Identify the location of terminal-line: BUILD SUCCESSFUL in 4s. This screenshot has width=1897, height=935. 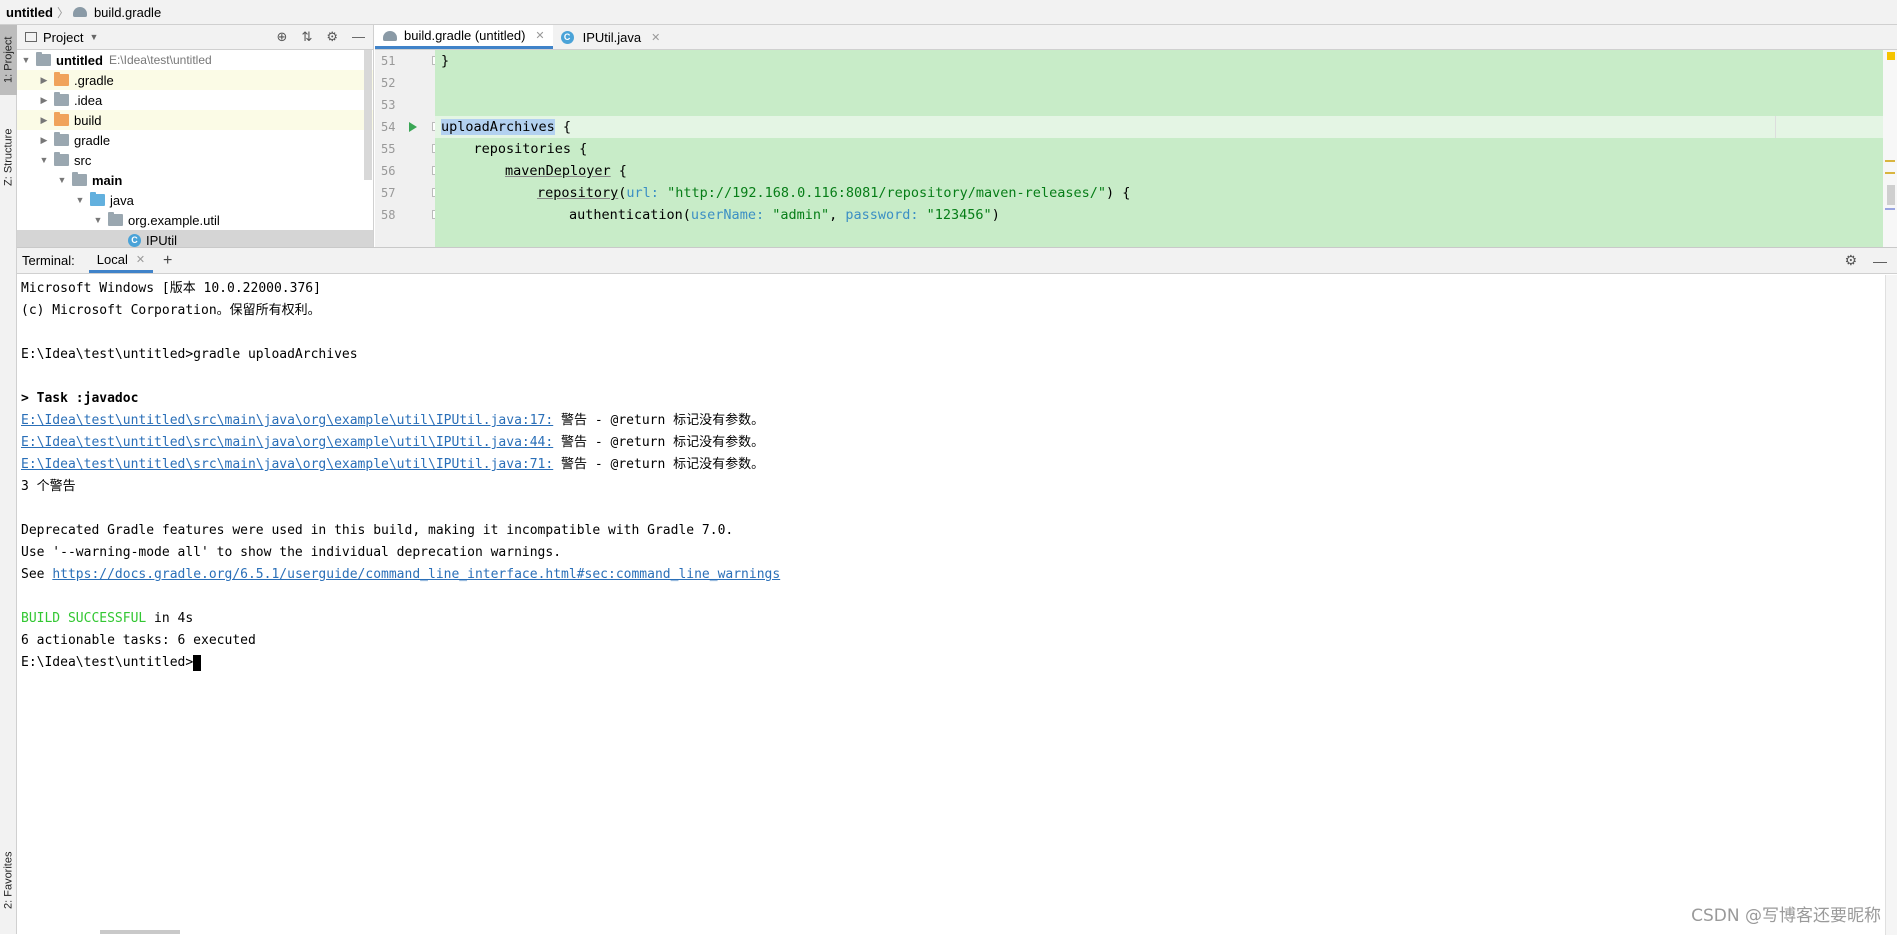
(957, 619).